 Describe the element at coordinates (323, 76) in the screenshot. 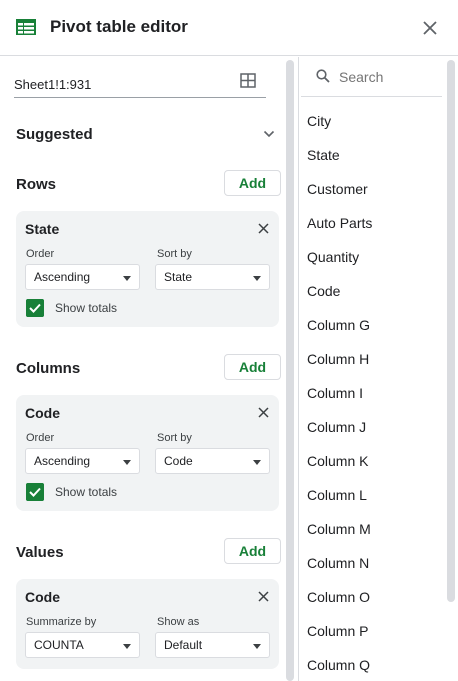

I see `search-icon` at that location.